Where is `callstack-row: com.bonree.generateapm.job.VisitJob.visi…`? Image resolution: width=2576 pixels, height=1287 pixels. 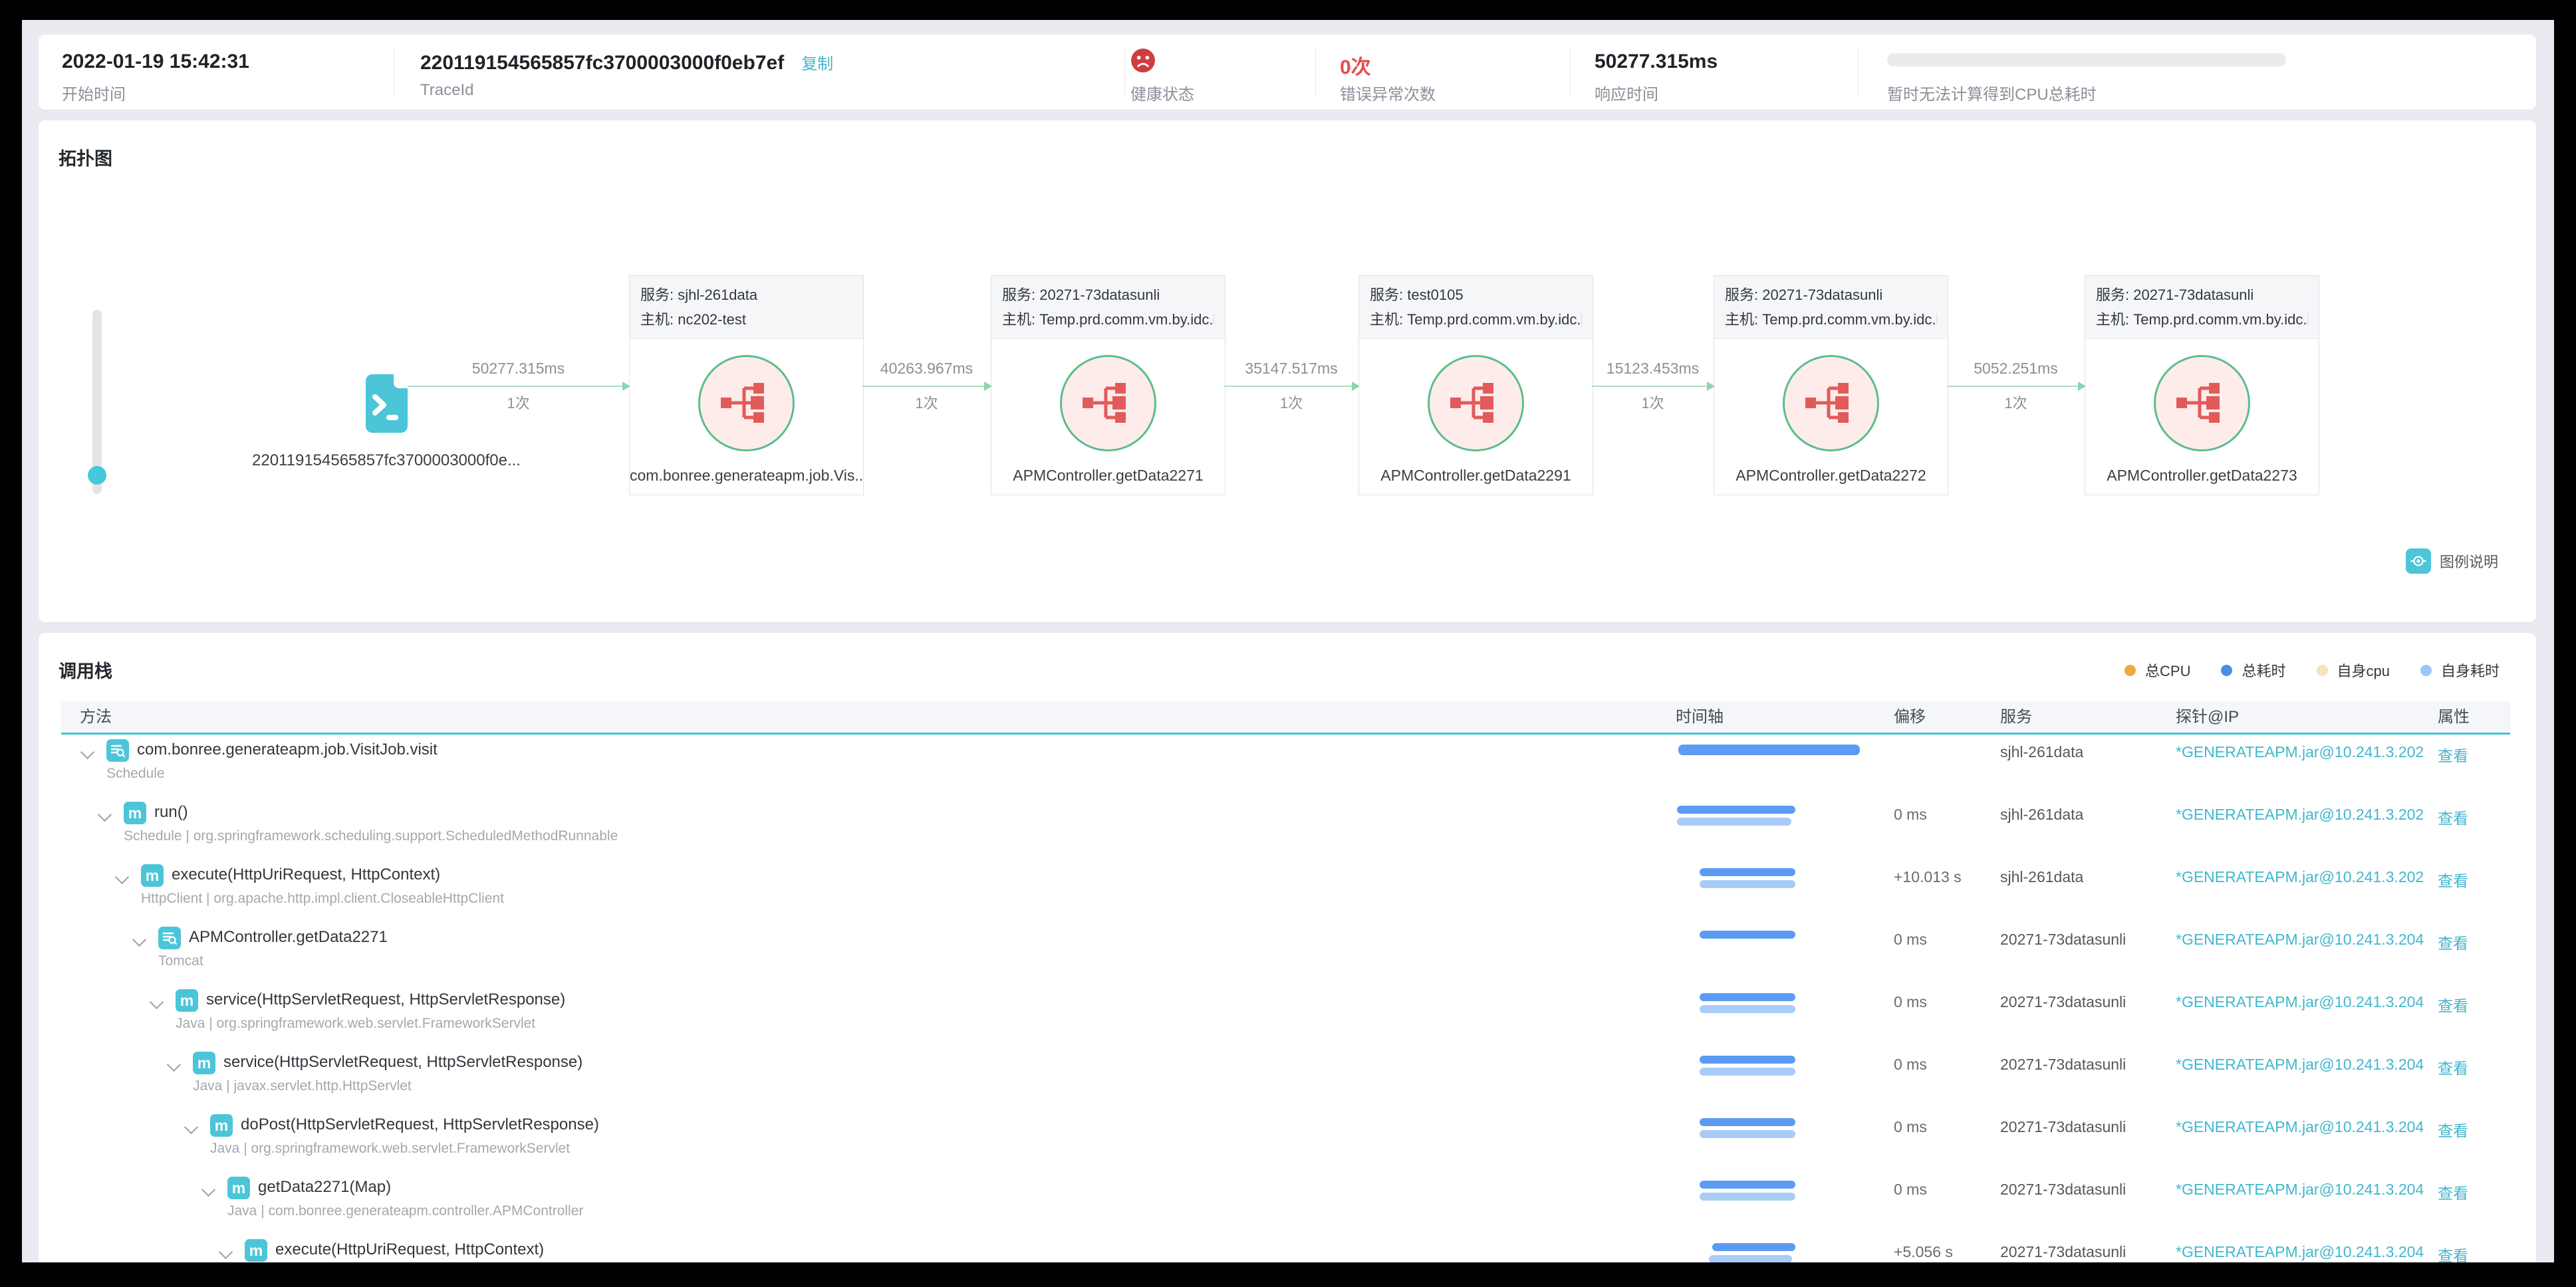 callstack-row: com.bonree.generateapm.job.VisitJob.visi… is located at coordinates (1285, 769).